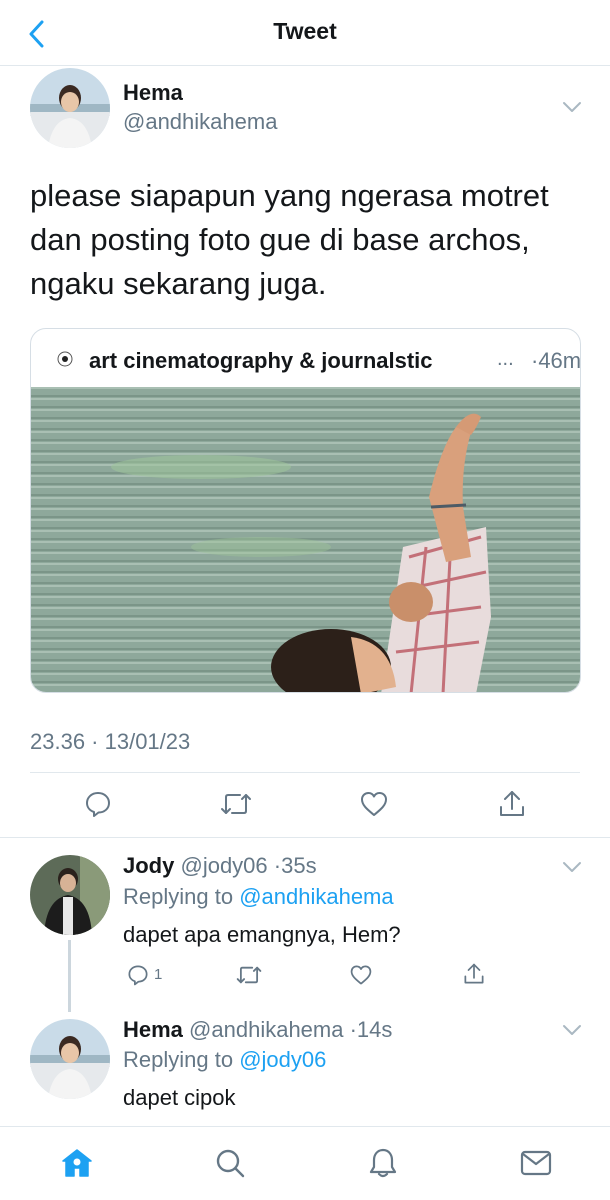 The width and height of the screenshot is (610, 1200). I want to click on reply-text: dapet apa emangnya, Hem?, so click(262, 934).